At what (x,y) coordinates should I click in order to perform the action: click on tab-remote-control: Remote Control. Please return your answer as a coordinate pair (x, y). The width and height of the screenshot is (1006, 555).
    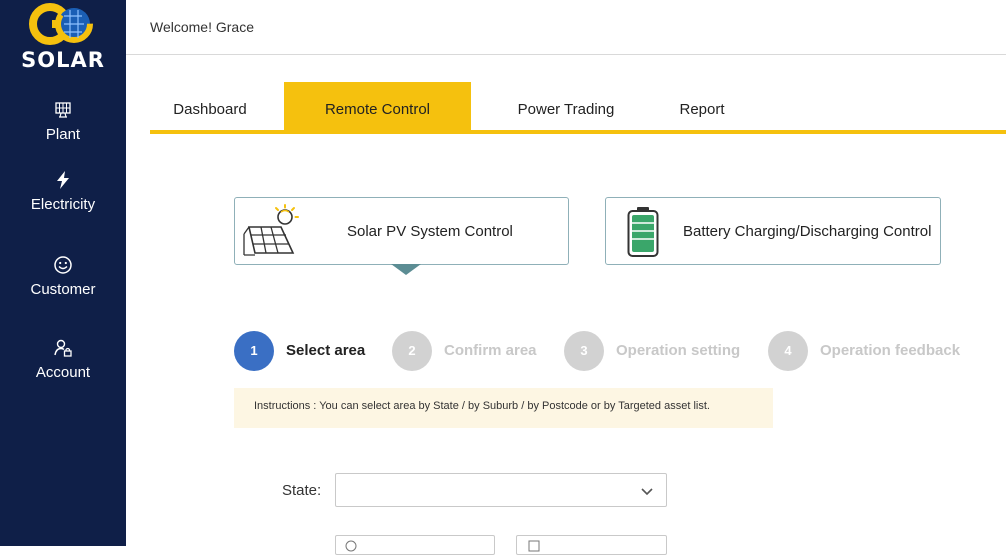
    Looking at the image, I should click on (377, 107).